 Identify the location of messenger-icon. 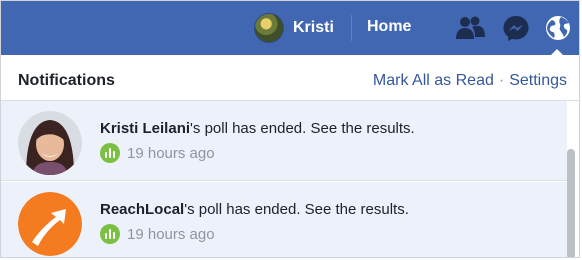
(516, 28).